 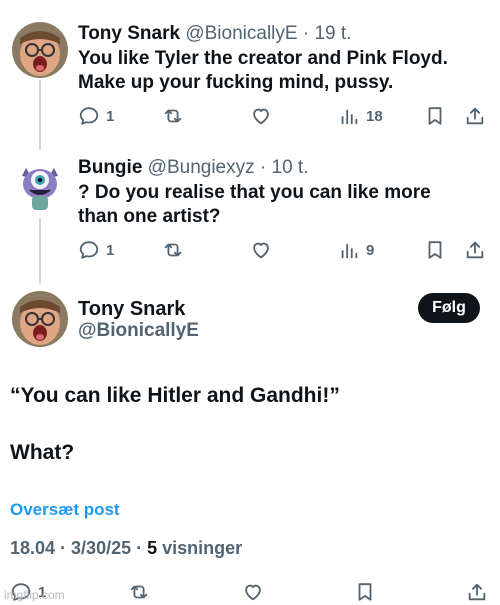 I want to click on main-author-handle: @BionicallyE, so click(x=138, y=331).